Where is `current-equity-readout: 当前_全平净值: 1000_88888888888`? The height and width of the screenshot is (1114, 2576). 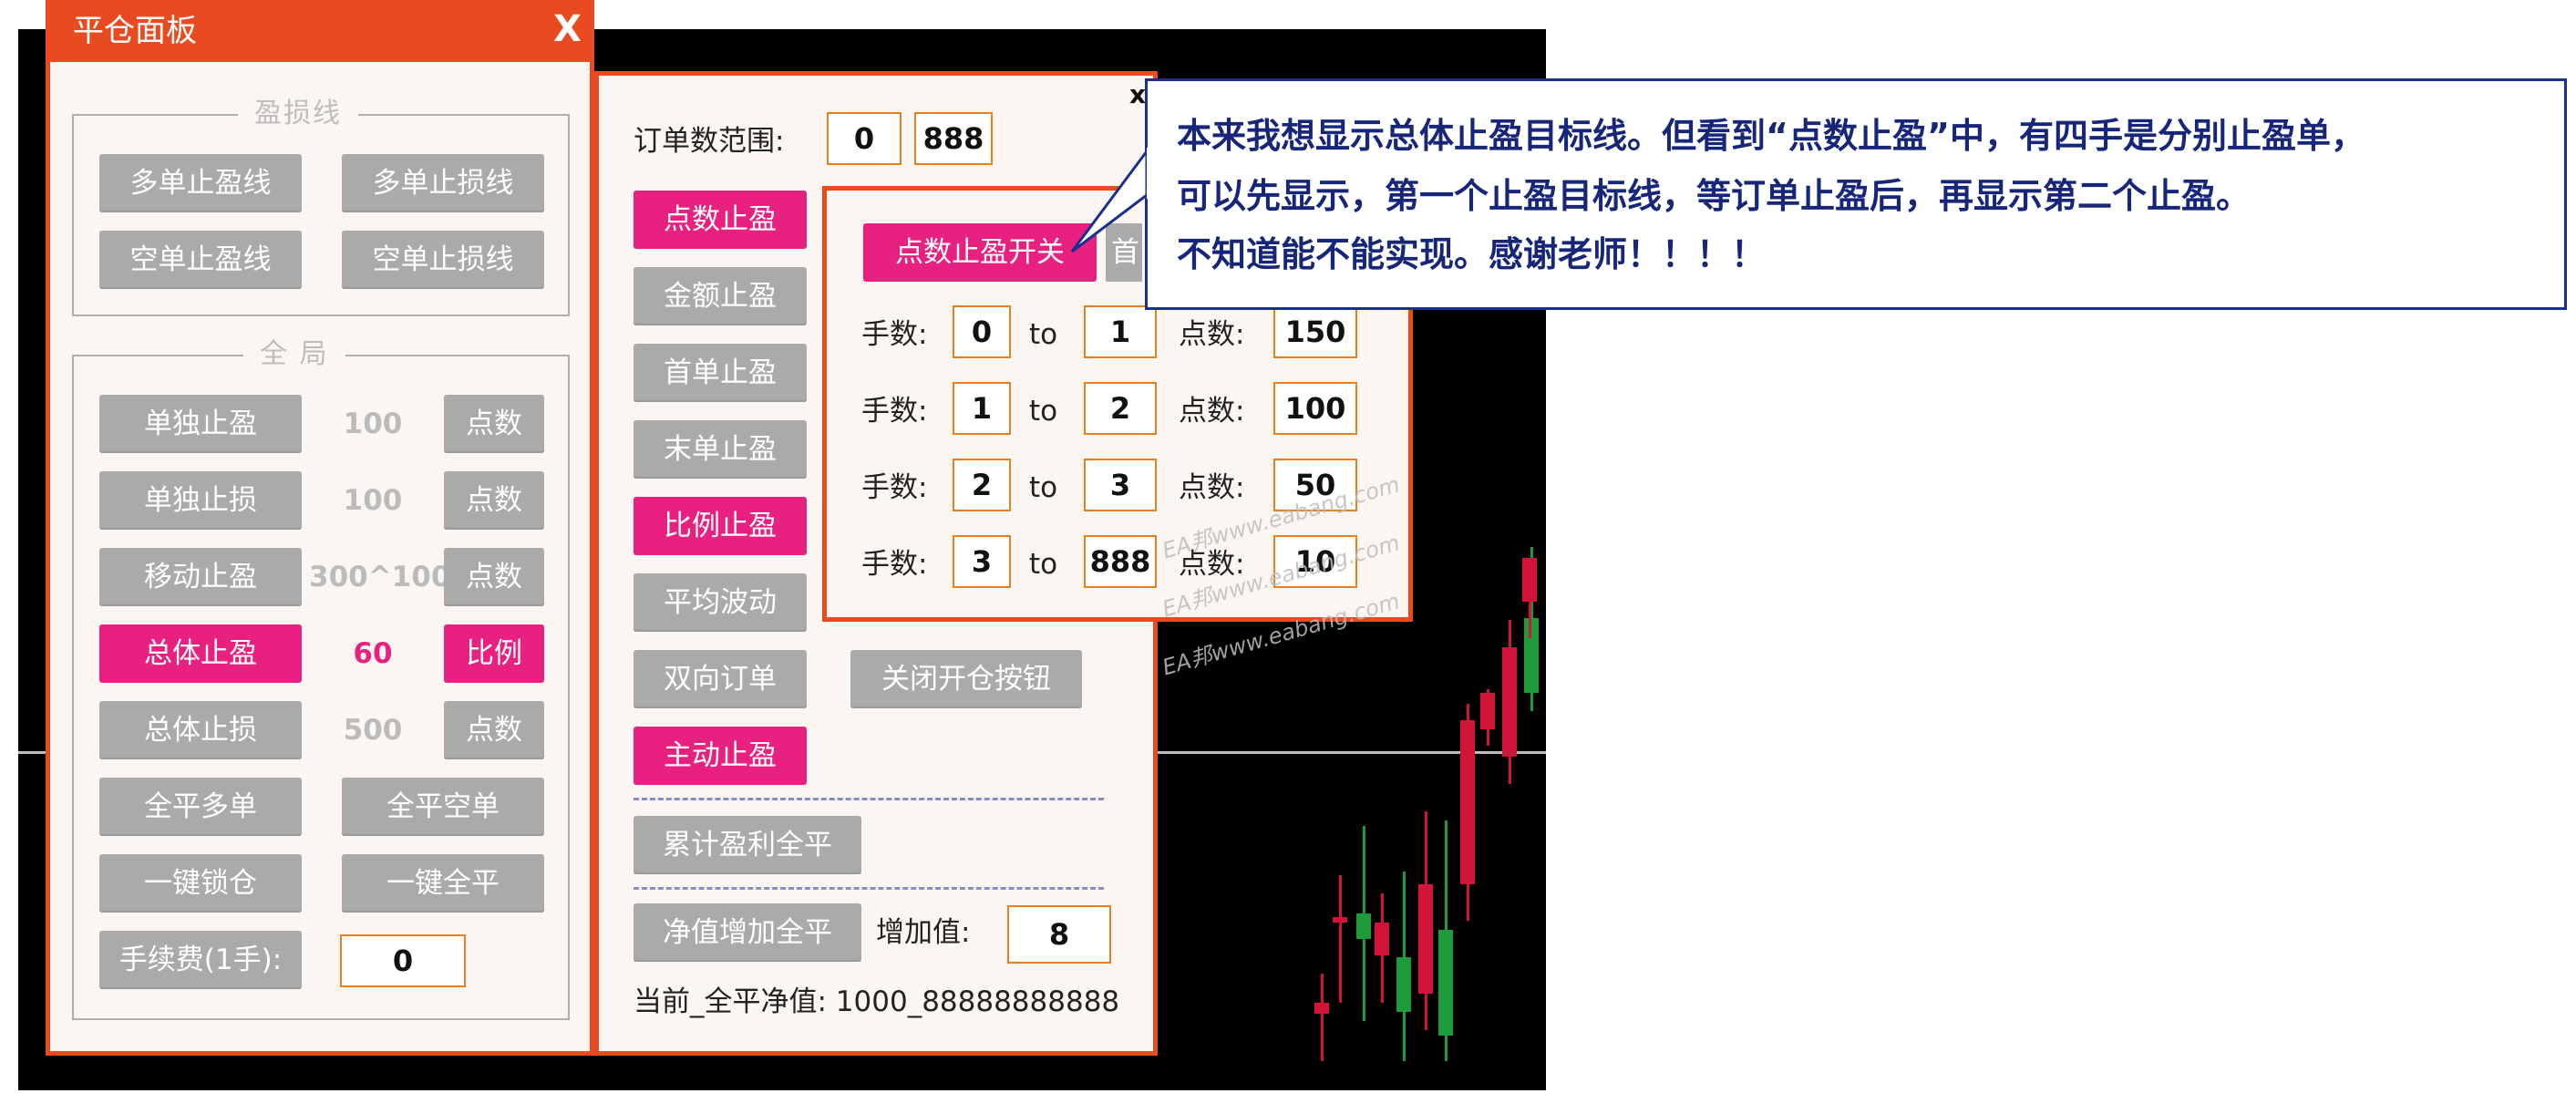 current-equity-readout: 当前_全平净值: 1000_88888888888 is located at coordinates (877, 1001).